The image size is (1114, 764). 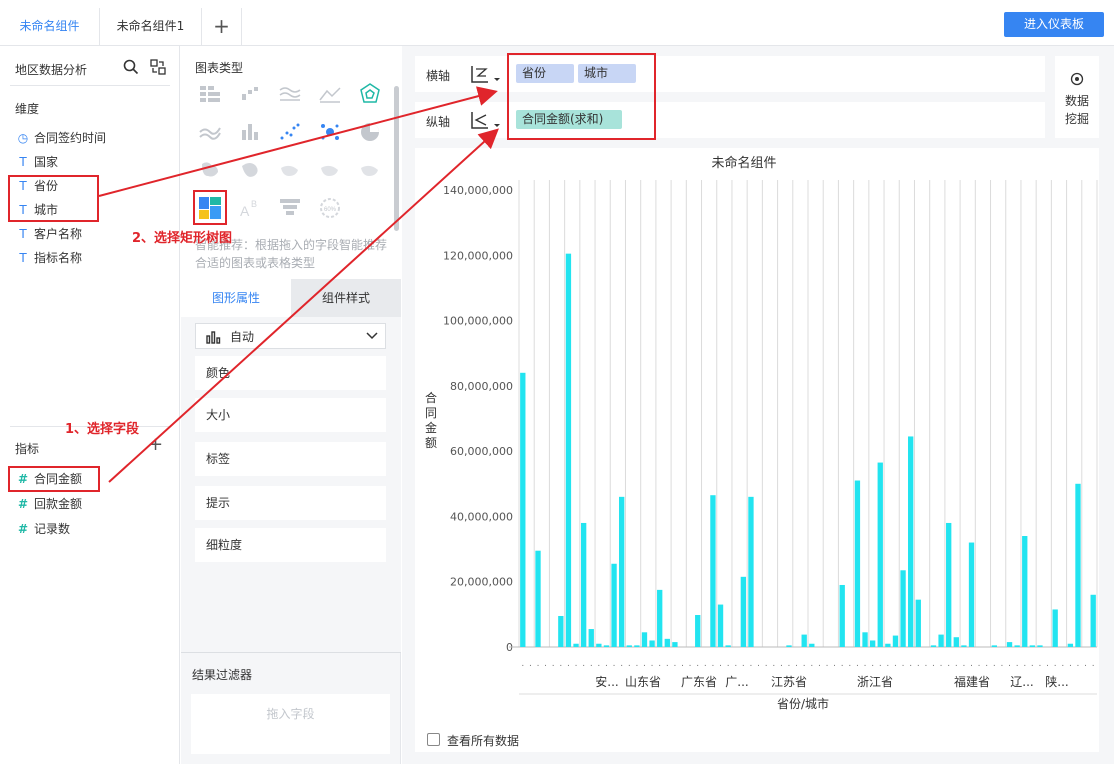 What do you see at coordinates (54, 479) in the screenshot?
I see `annotation-box-metric` at bounding box center [54, 479].